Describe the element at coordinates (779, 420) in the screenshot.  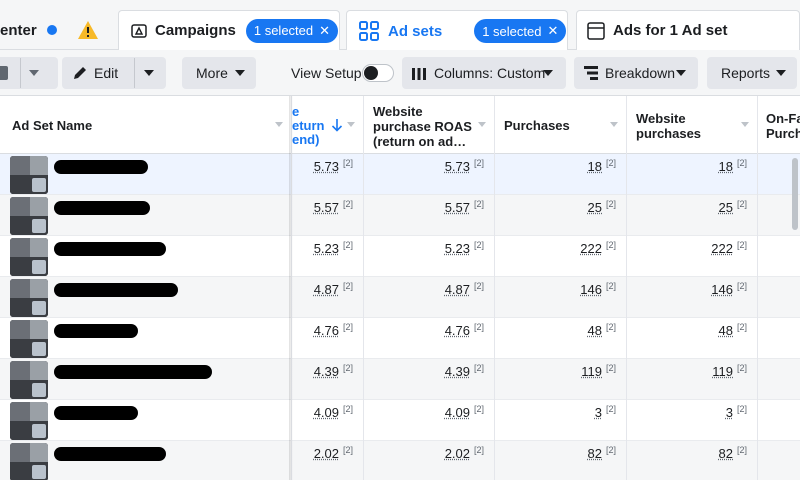
I see `on-facebook-purchases-cell` at that location.